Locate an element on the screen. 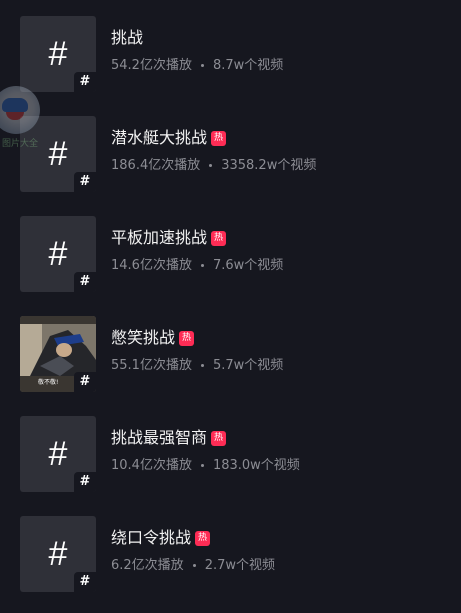 This screenshot has height=613, width=461. topic-view-count: 10.4亿次播放 is located at coordinates (151, 465).